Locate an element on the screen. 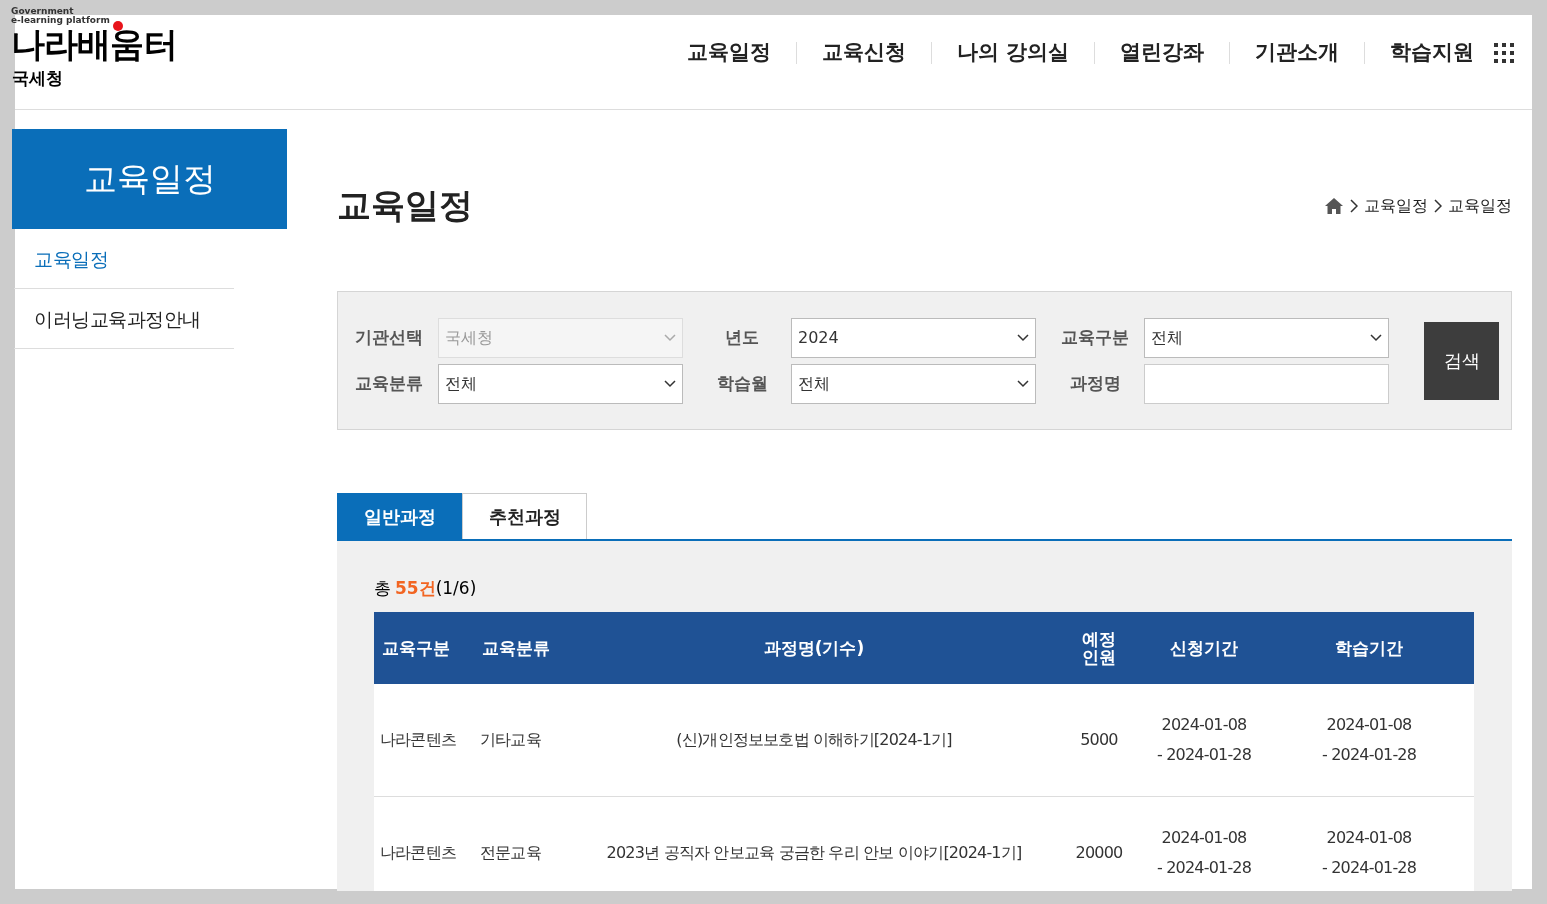  field-label: 교육분류 is located at coordinates (389, 383).